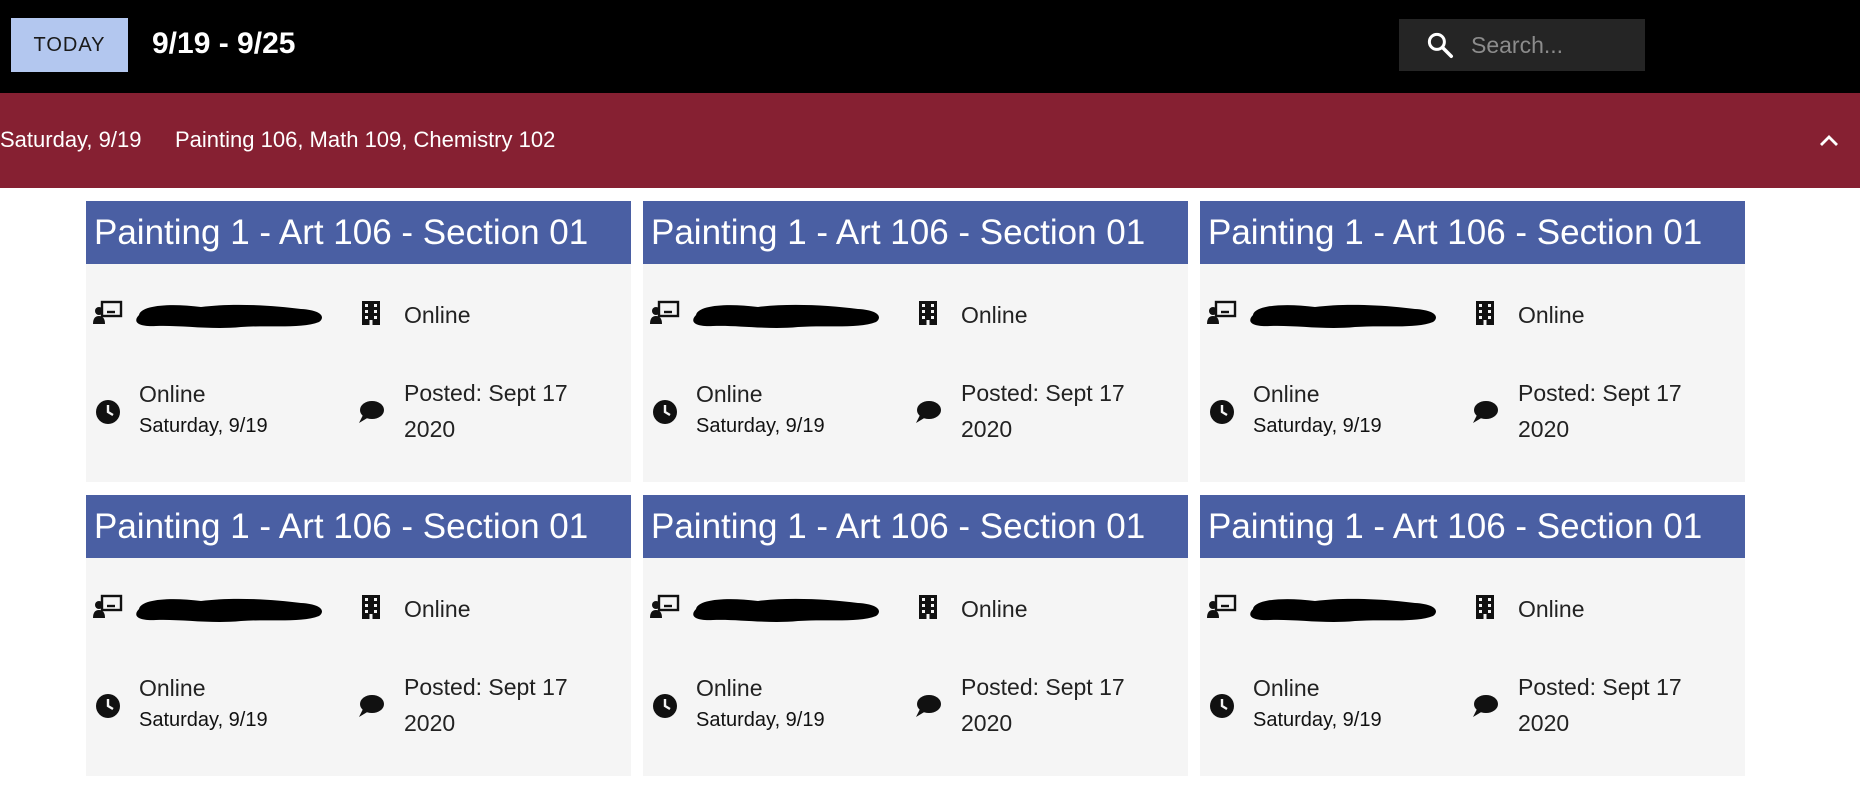 This screenshot has width=1860, height=790. Describe the element at coordinates (224, 43) in the screenshot. I see `date-range: 9/19 - 9/25` at that location.